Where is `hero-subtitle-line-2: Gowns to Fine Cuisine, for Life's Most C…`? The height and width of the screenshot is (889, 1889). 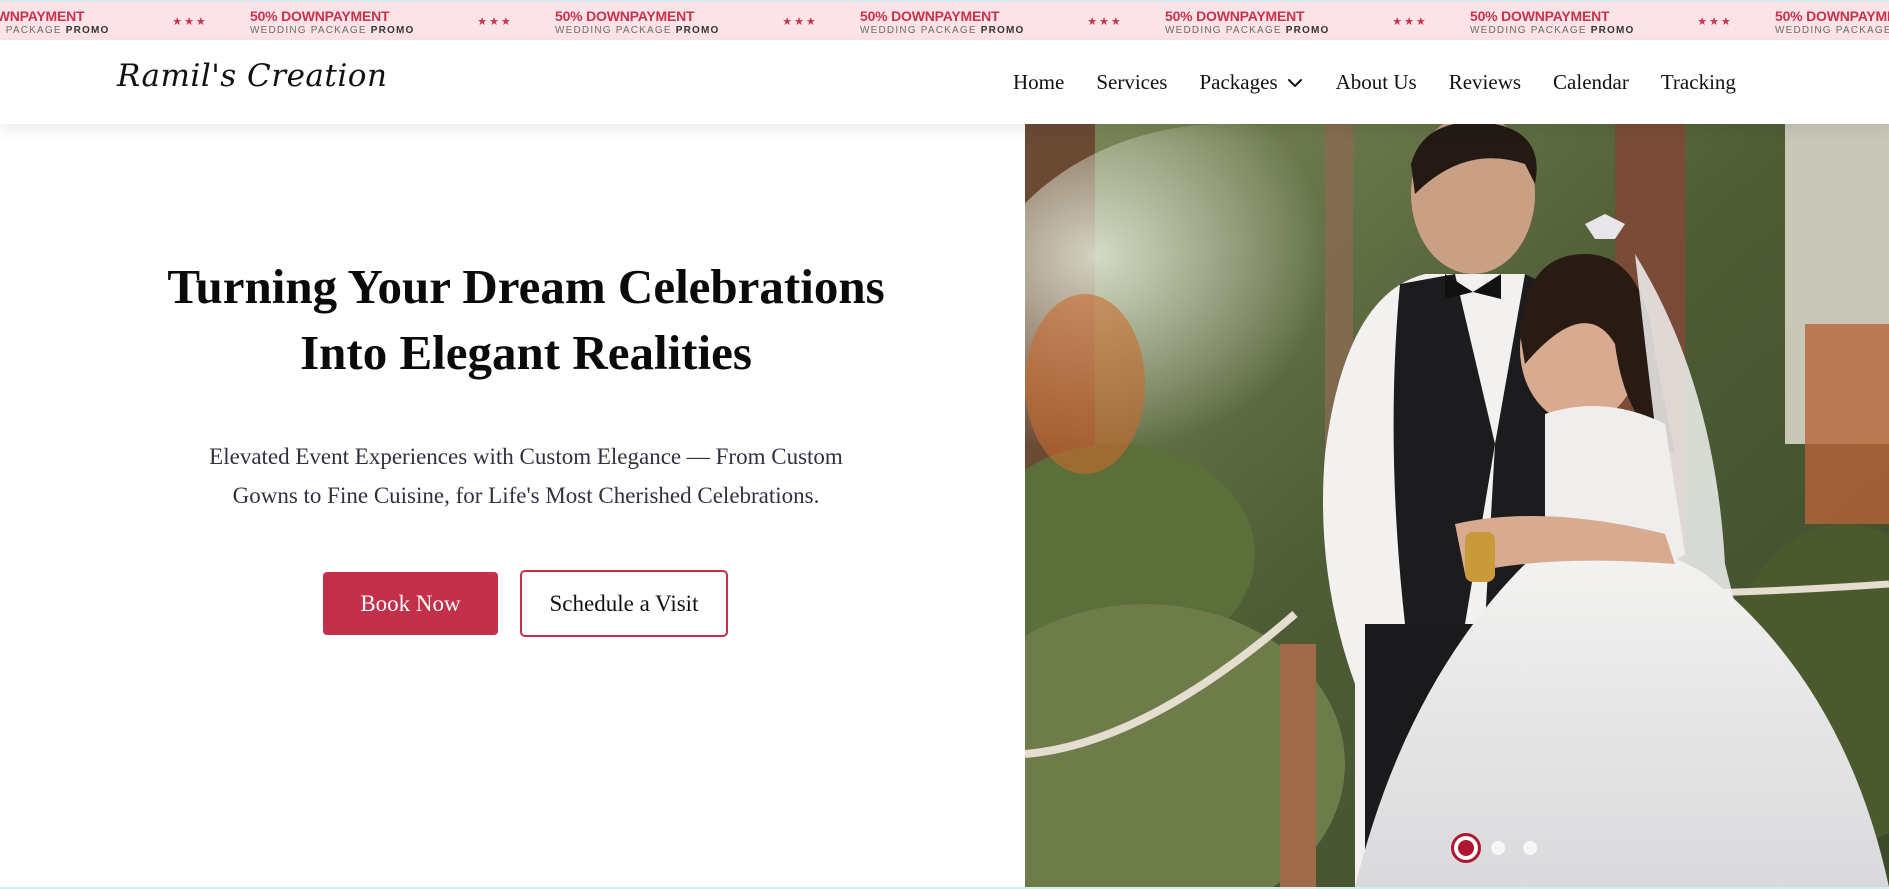
hero-subtitle-line-2: Gowns to Fine Cuisine, for Life's Most C… is located at coordinates (526, 495).